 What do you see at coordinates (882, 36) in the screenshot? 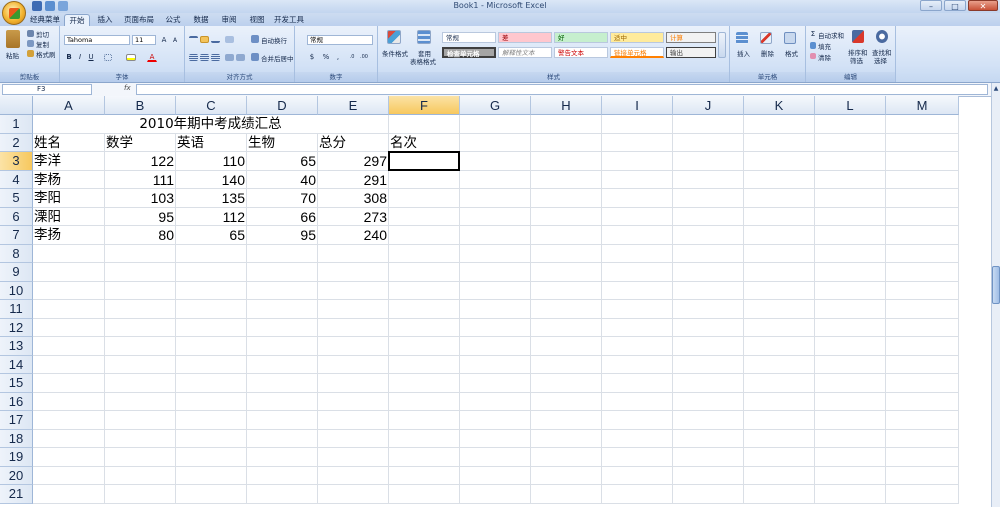
I see `find-select-icon` at bounding box center [882, 36].